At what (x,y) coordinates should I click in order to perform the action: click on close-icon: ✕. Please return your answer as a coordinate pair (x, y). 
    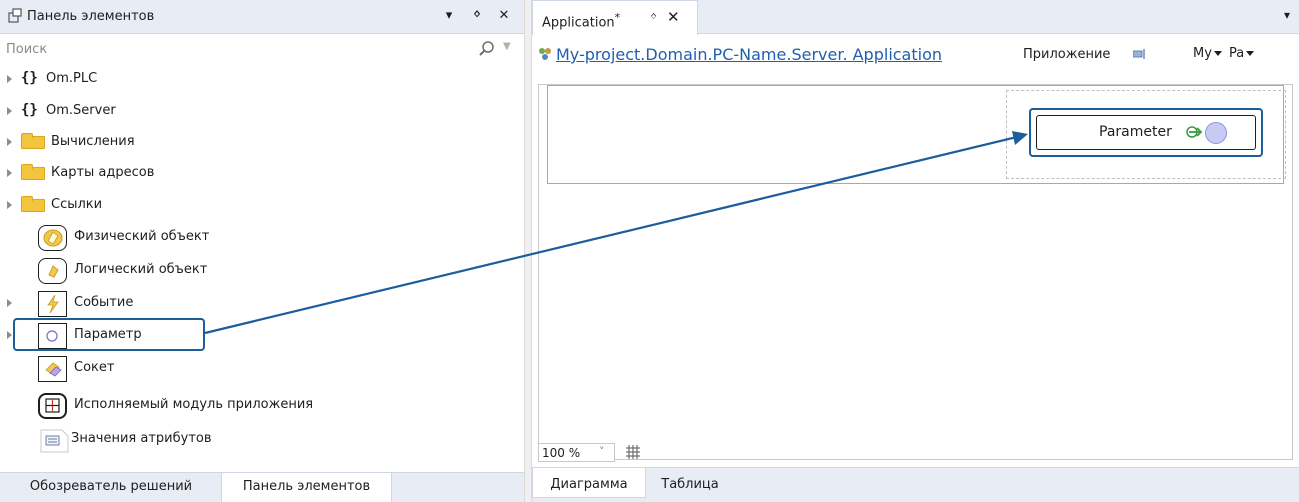
    Looking at the image, I should click on (504, 15).